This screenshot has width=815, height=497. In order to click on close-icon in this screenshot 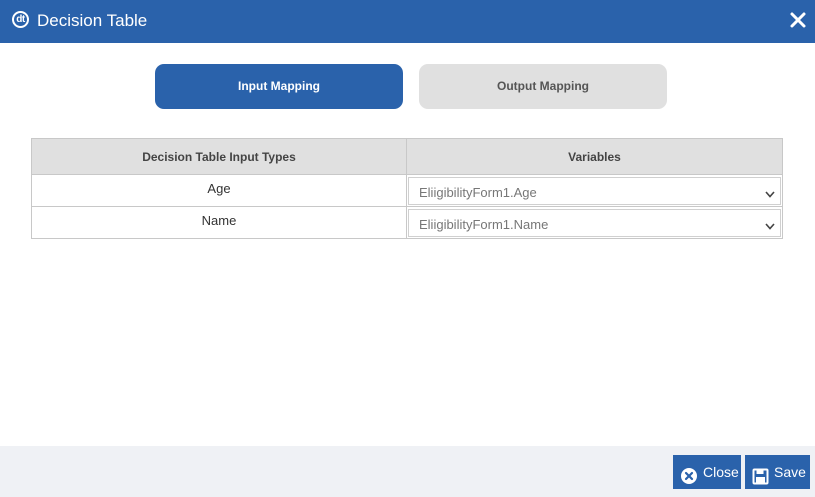, I will do `click(798, 20)`.